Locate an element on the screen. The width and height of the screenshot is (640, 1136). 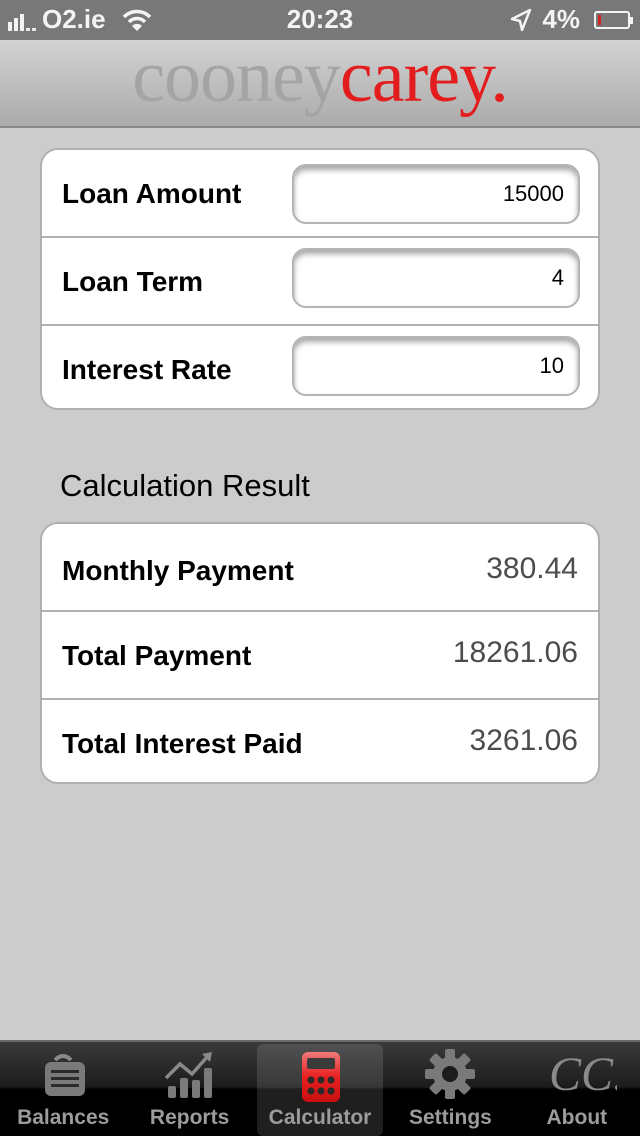
loan-amount-row: Loan Amount 15000 is located at coordinates (320, 194).